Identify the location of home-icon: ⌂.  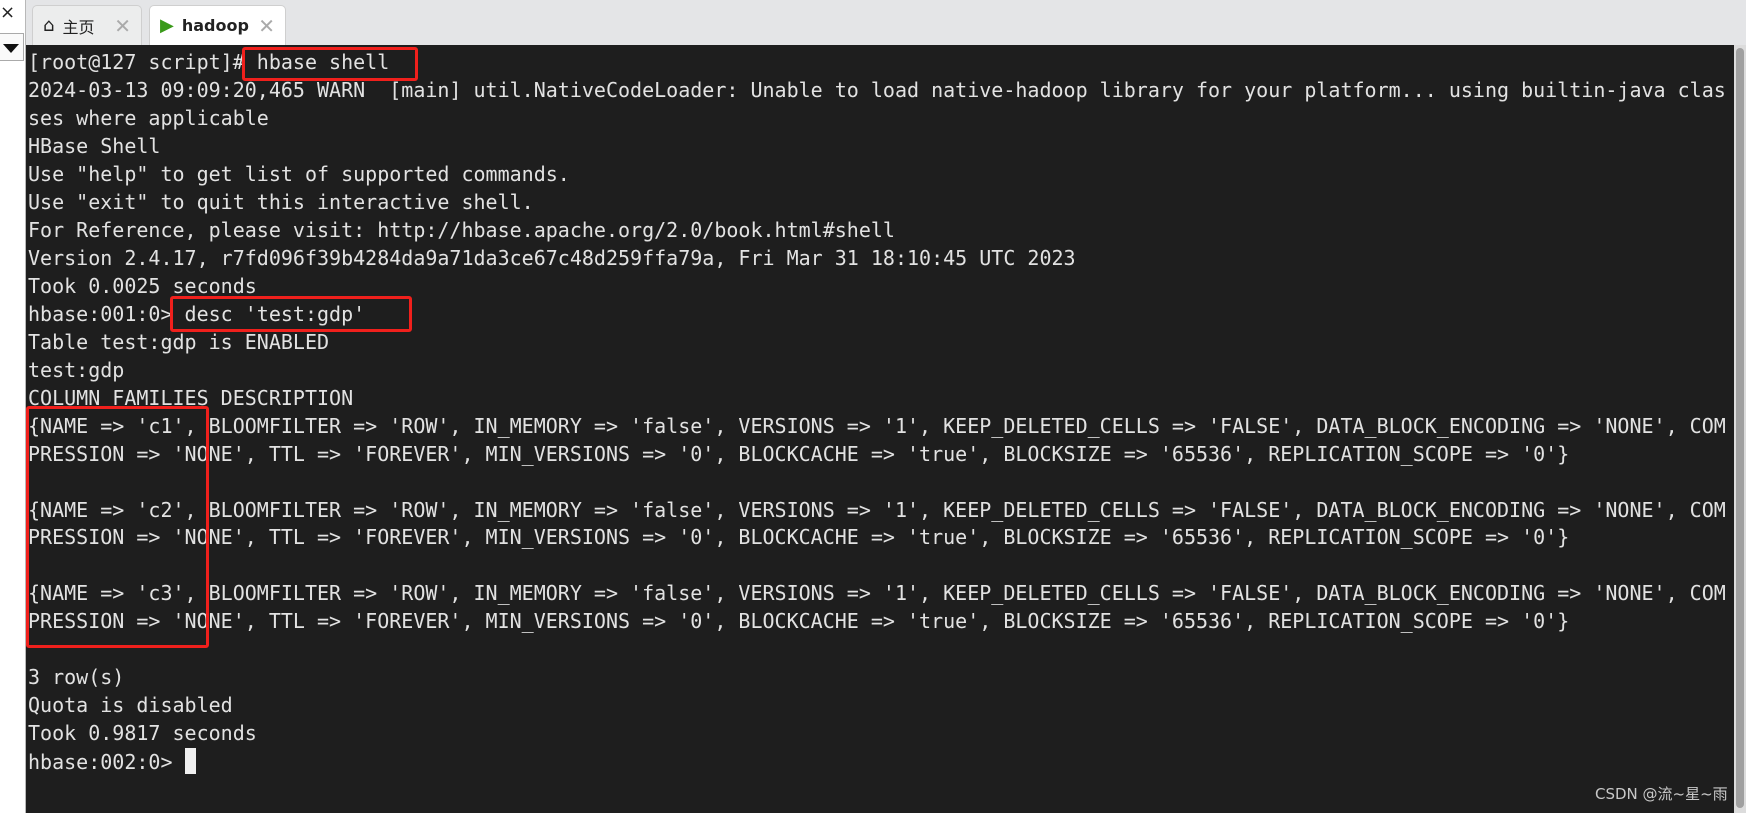
(49, 25).